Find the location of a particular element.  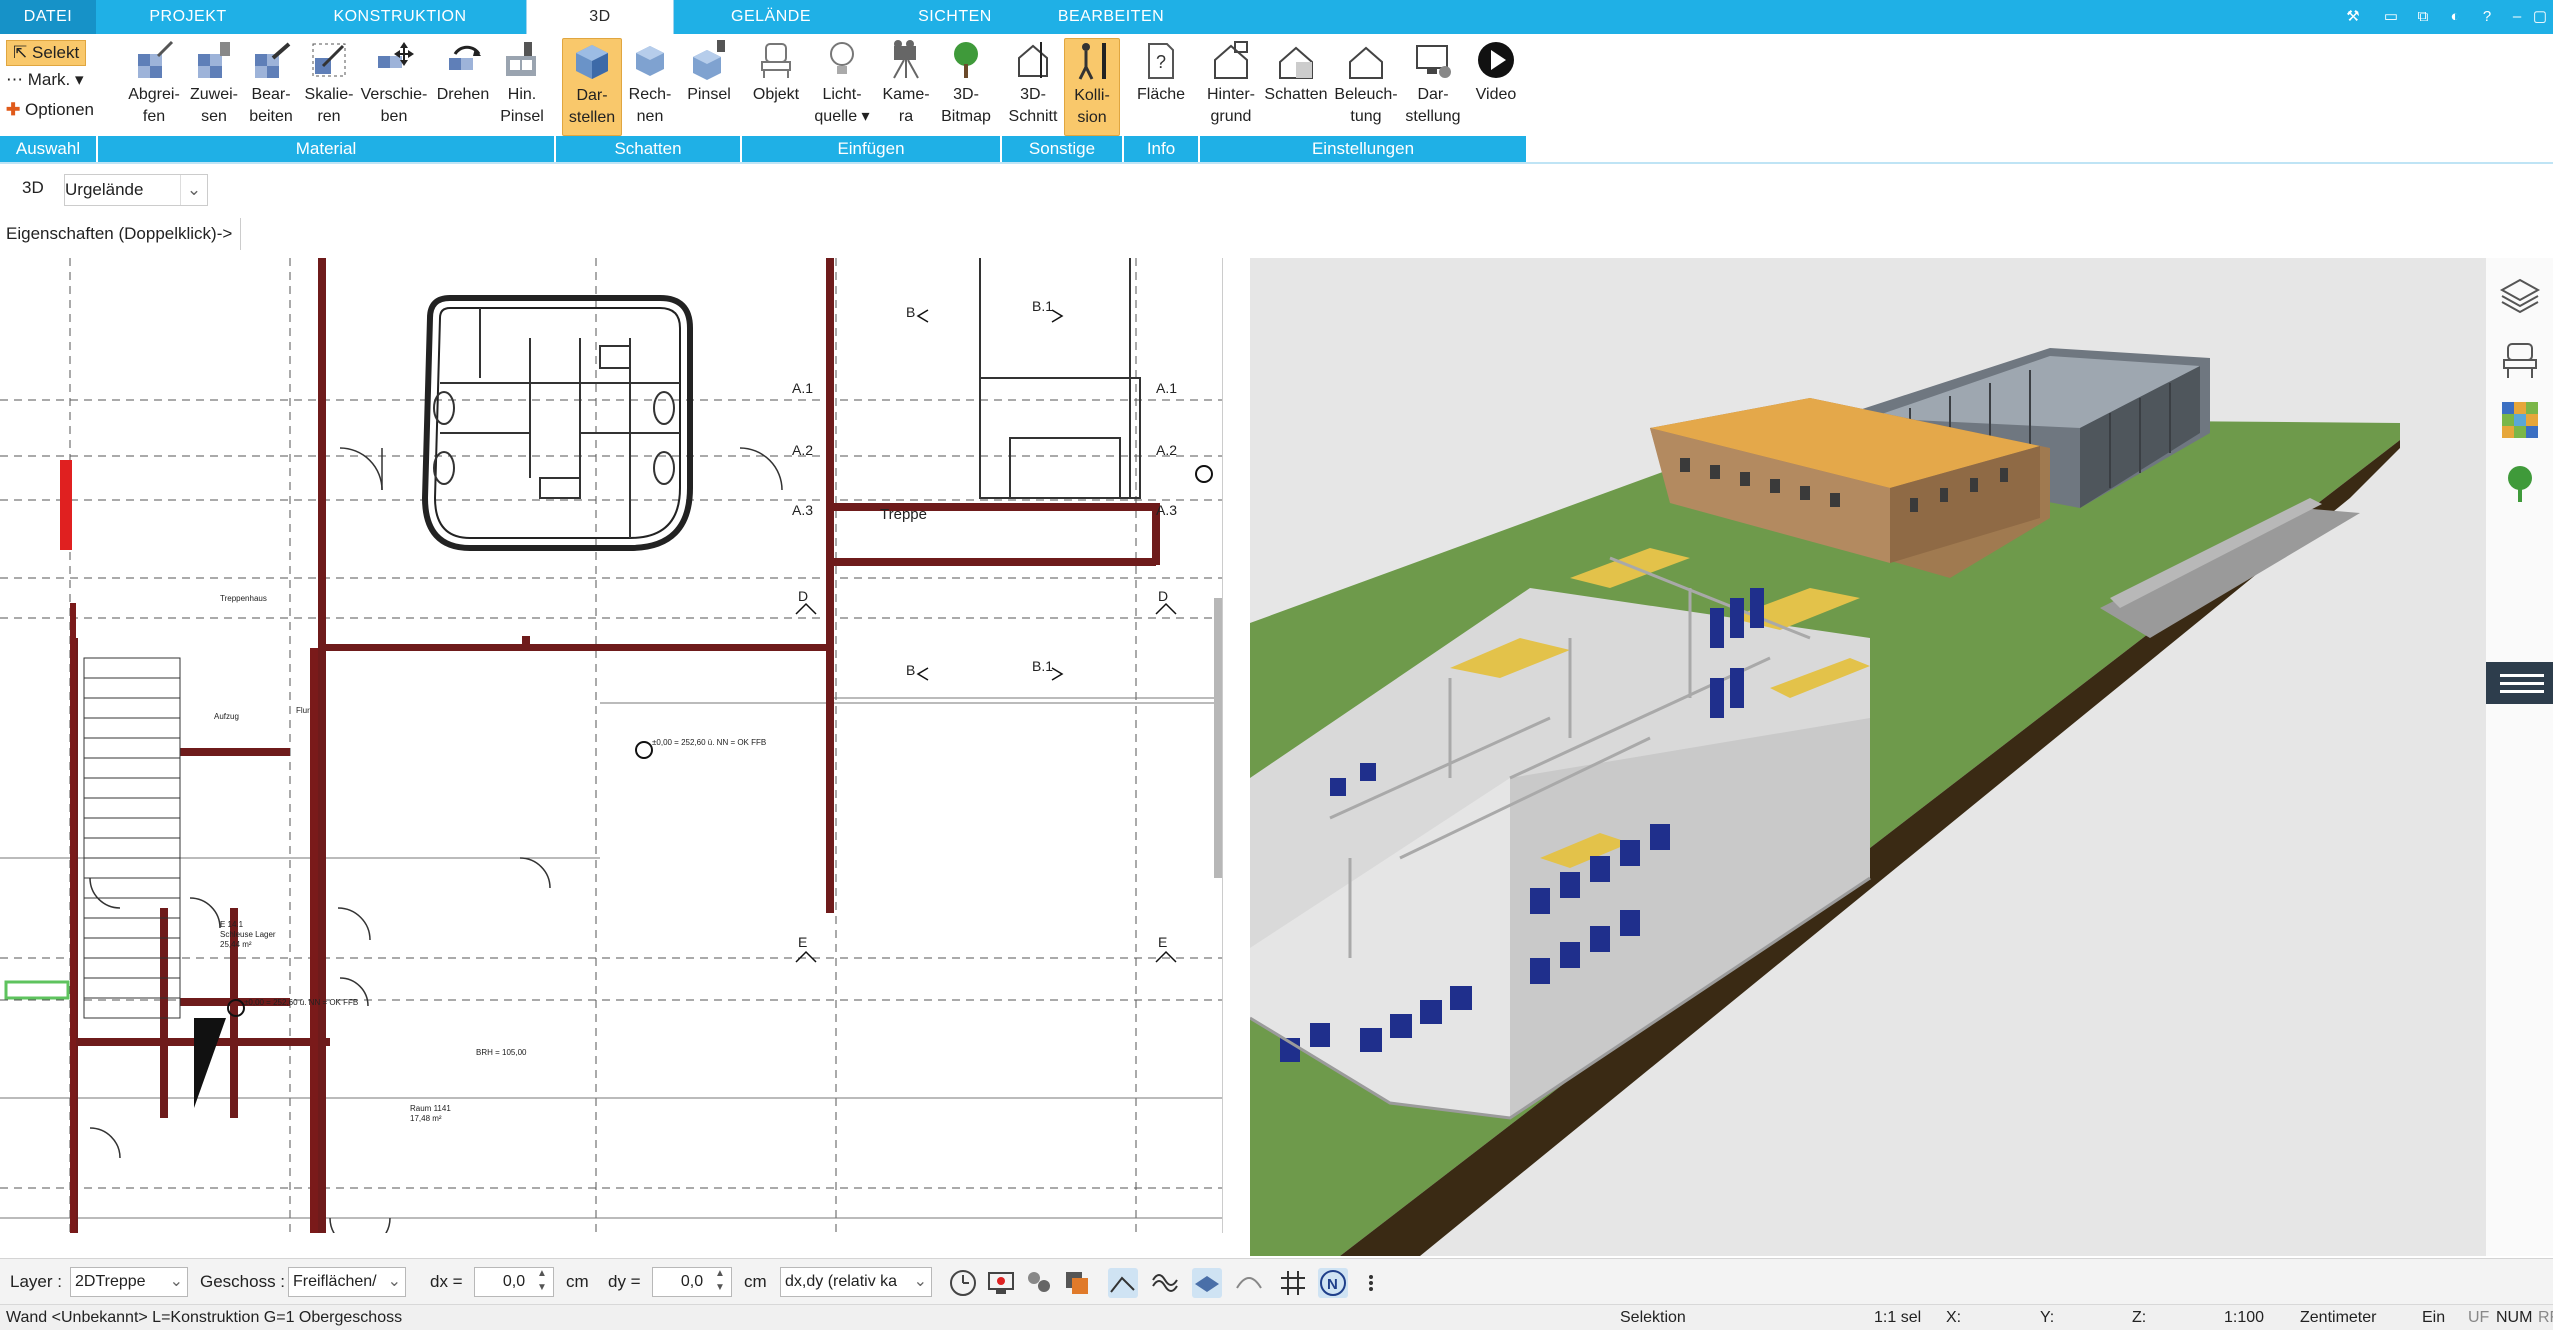

rechnen-button: Rech- nen is located at coordinates (650, 83).